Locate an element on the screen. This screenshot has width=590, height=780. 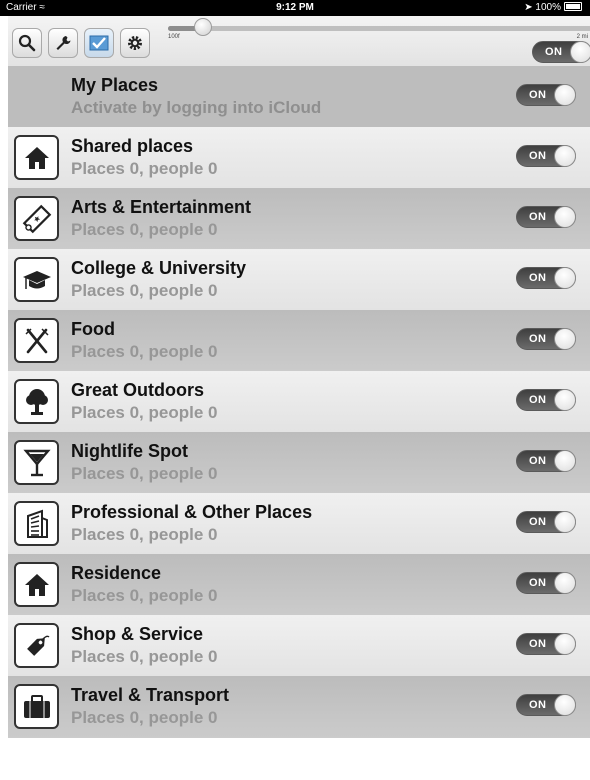
row-title: Shop & Service is located at coordinates (137, 634).